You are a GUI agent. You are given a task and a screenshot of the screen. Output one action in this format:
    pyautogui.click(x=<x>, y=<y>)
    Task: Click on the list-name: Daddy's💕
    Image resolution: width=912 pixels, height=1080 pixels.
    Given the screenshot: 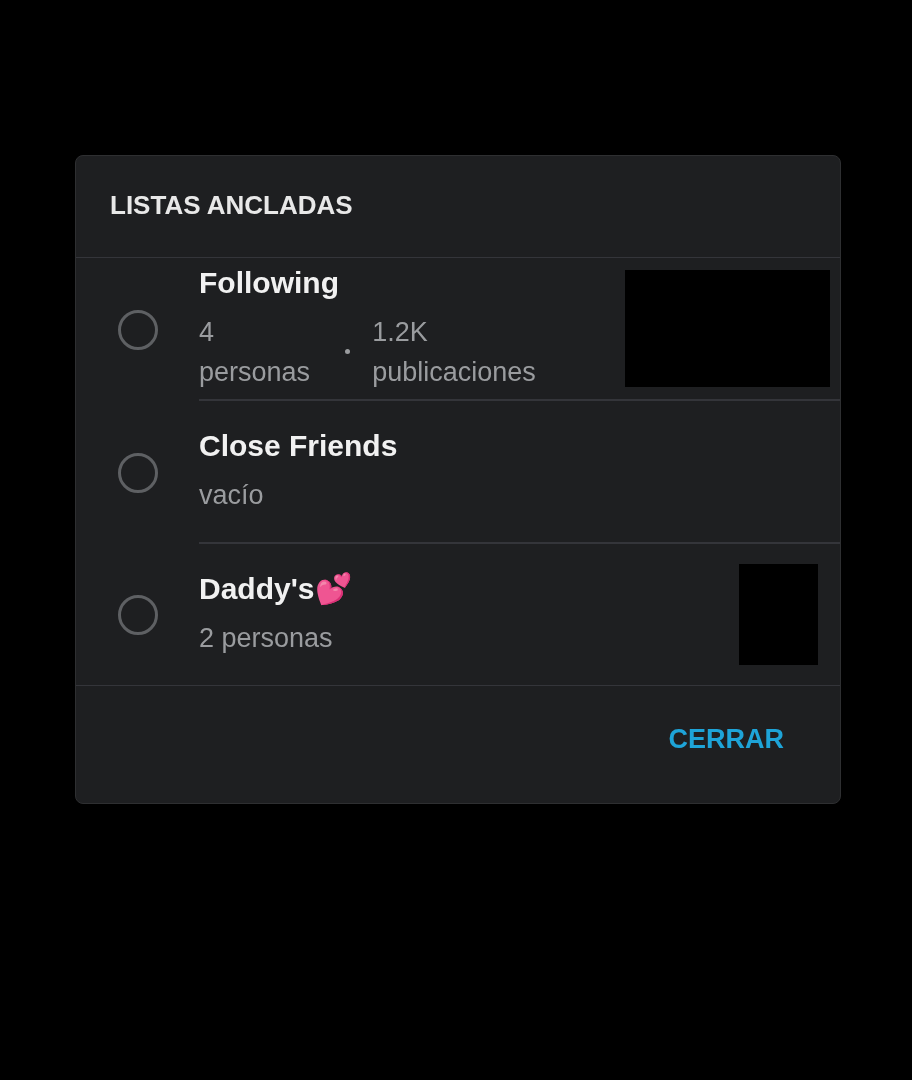 What is the action you would take?
    pyautogui.click(x=275, y=588)
    